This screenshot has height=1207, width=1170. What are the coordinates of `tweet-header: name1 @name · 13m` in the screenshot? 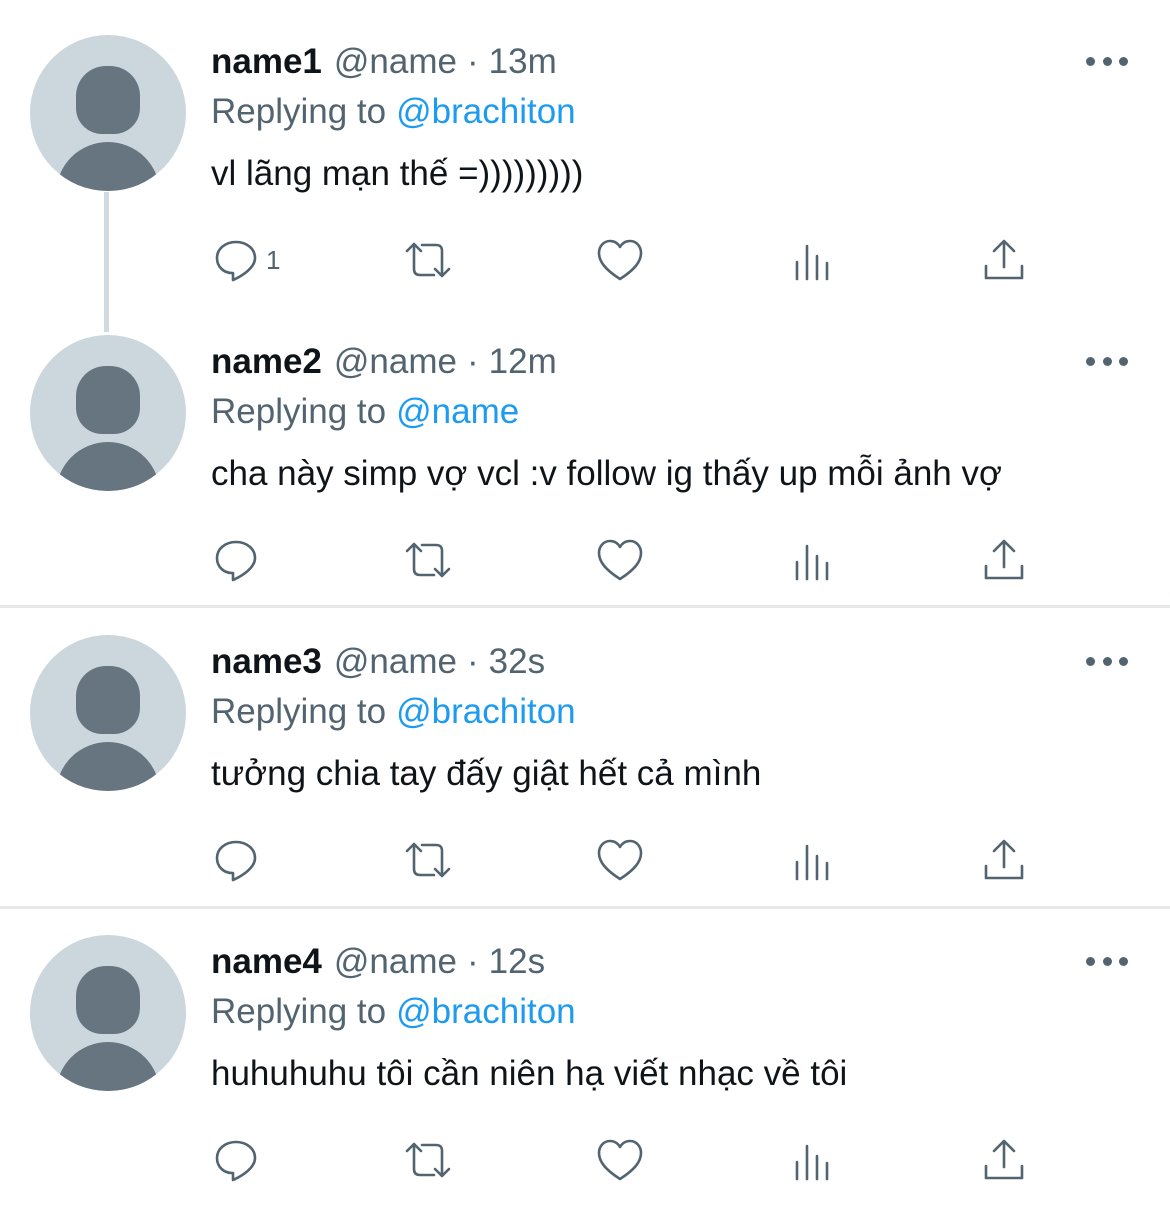 It's located at (384, 62).